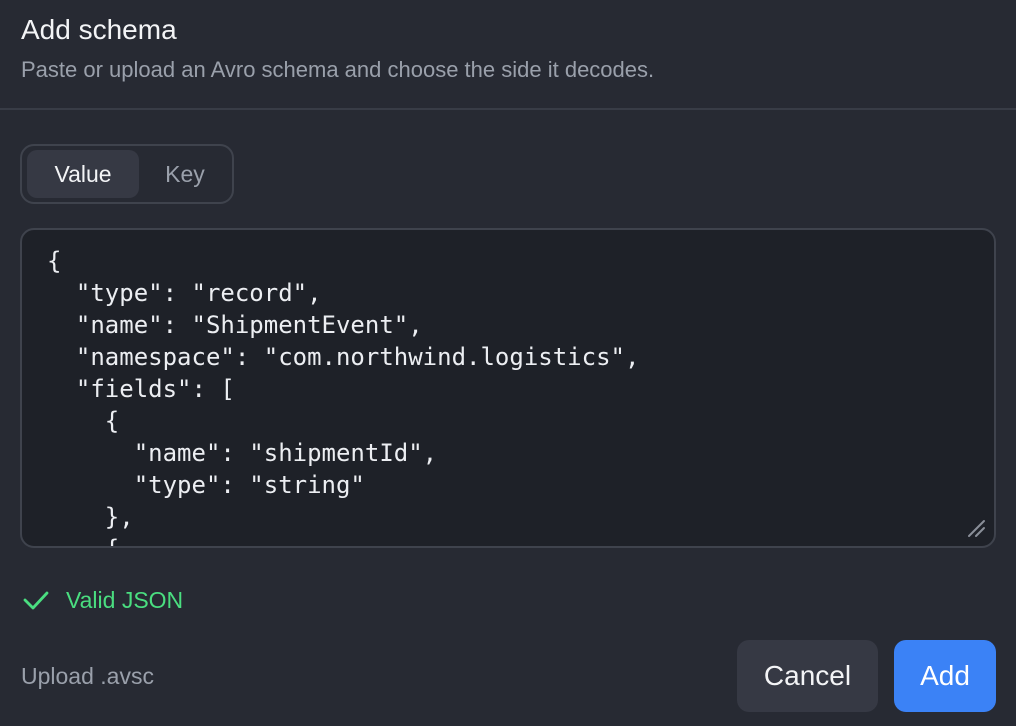 The image size is (1016, 726). I want to click on cancel-button: Cancel, so click(807, 676).